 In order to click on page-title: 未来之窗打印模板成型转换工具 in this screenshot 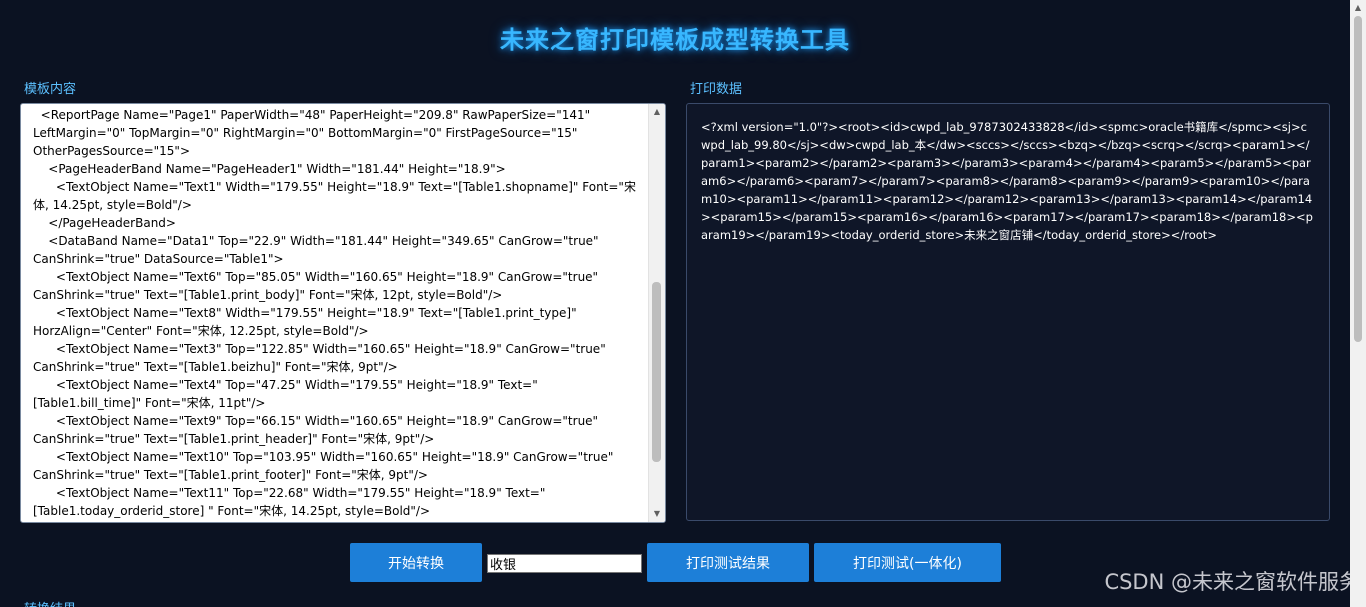, I will do `click(675, 40)`.